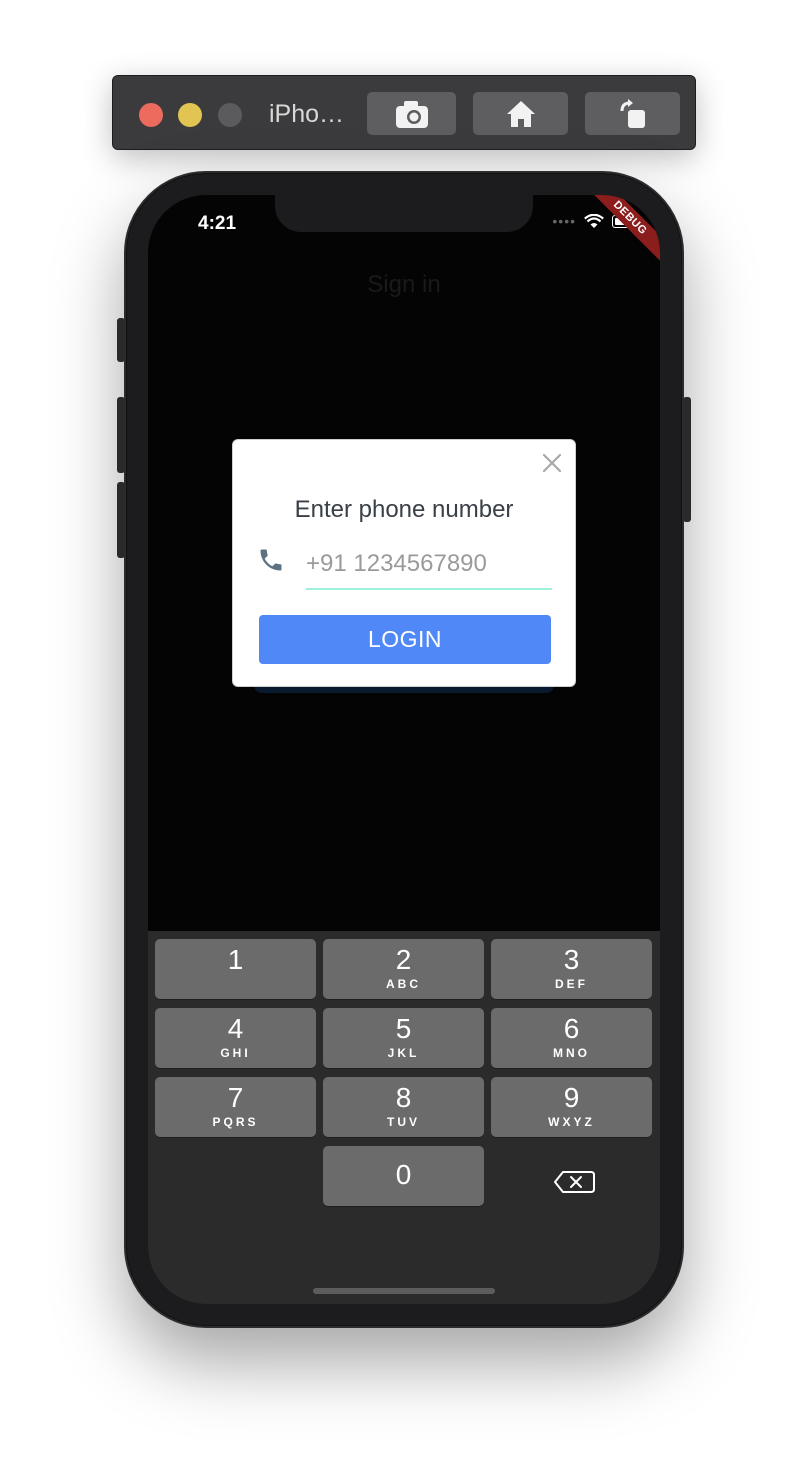 The image size is (808, 1478). I want to click on key-0: 0, so click(403, 1176).